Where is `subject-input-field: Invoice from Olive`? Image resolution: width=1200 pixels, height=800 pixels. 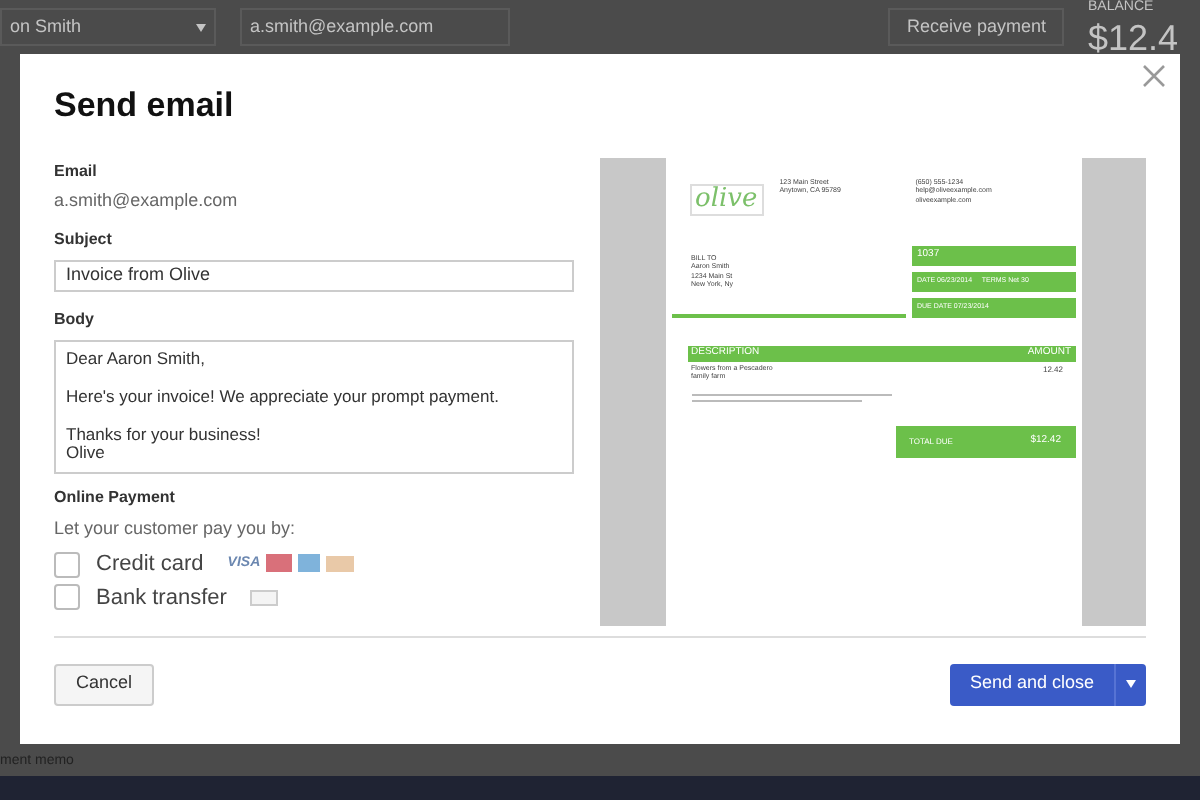 subject-input-field: Invoice from Olive is located at coordinates (314, 275).